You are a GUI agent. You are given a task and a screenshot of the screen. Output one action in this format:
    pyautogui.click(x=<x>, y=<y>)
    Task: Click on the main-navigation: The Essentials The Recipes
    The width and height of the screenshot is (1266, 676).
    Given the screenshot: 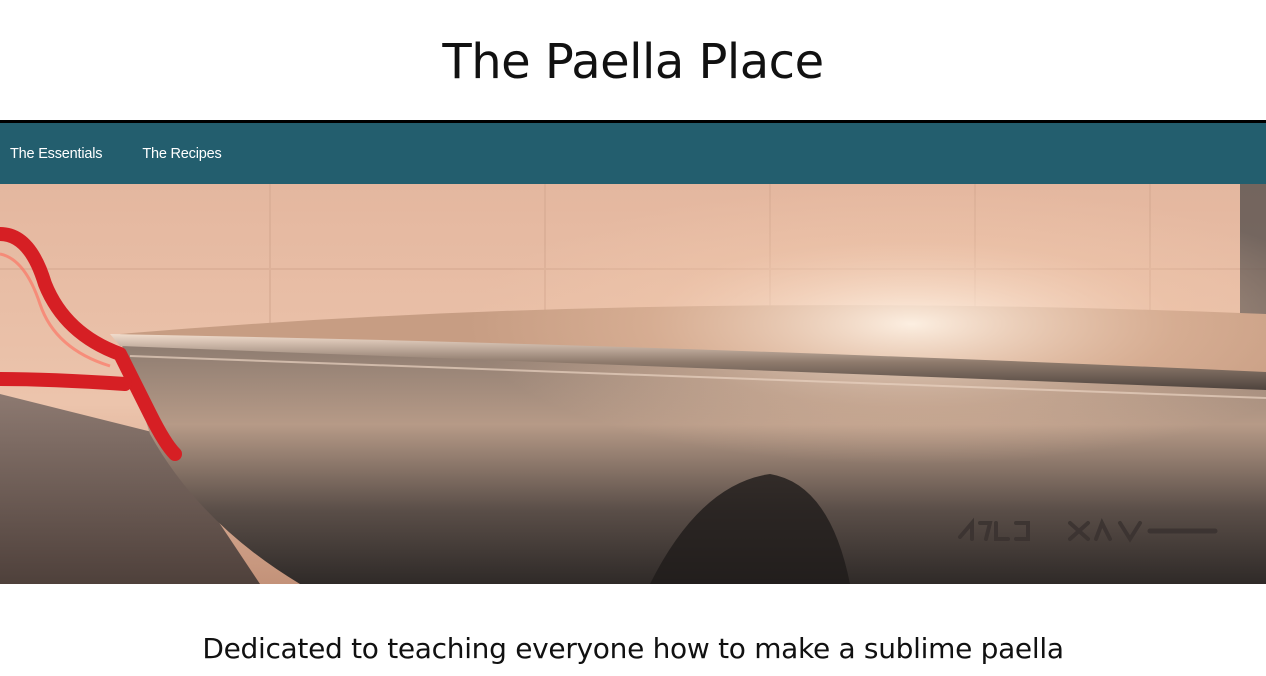 What is the action you would take?
    pyautogui.click(x=633, y=152)
    